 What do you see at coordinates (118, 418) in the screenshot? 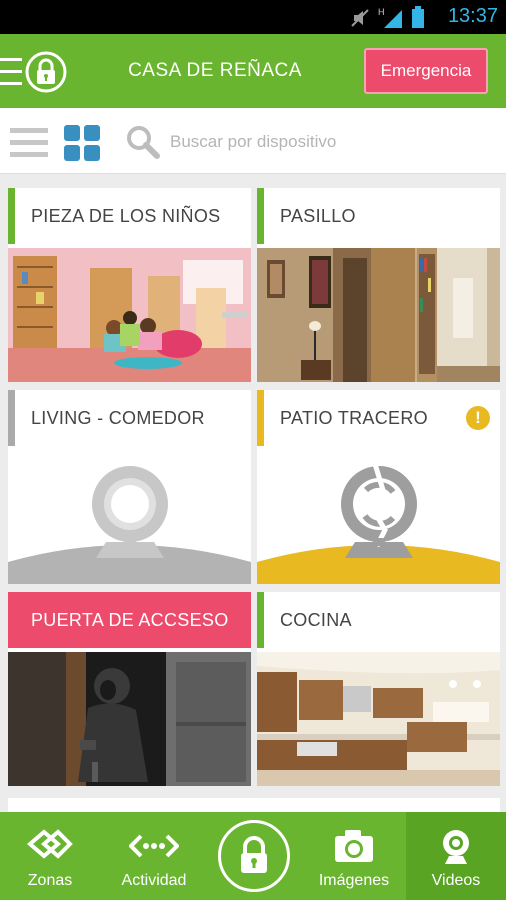
I see `device-name: LIVING - COMEDOR` at bounding box center [118, 418].